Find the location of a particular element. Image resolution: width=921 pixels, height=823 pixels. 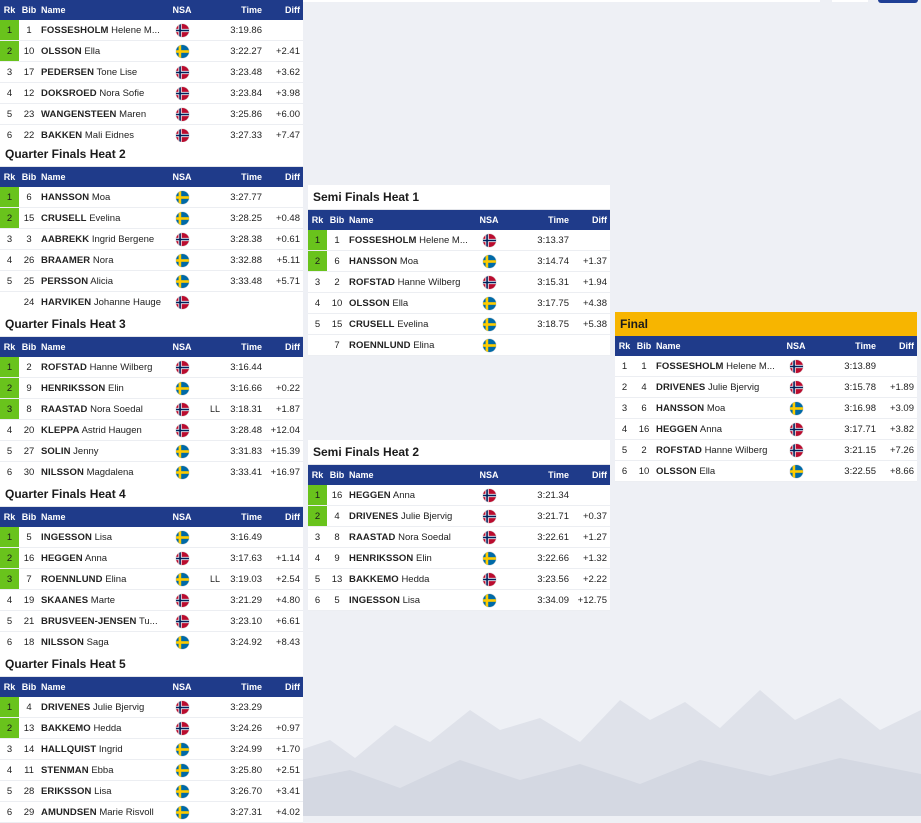

table-row: 24 HARVIKEN Johanne Hauge is located at coordinates (151, 302).